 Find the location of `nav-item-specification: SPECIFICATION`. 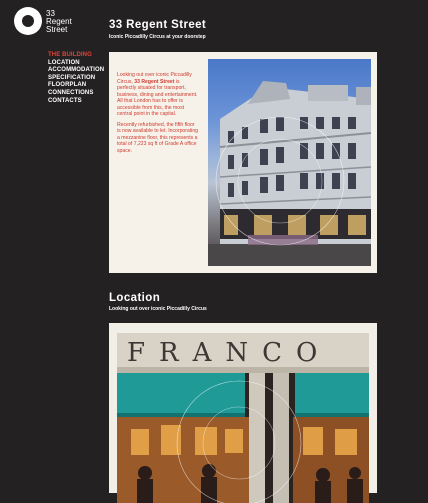

nav-item-specification: SPECIFICATION is located at coordinates (76, 79).